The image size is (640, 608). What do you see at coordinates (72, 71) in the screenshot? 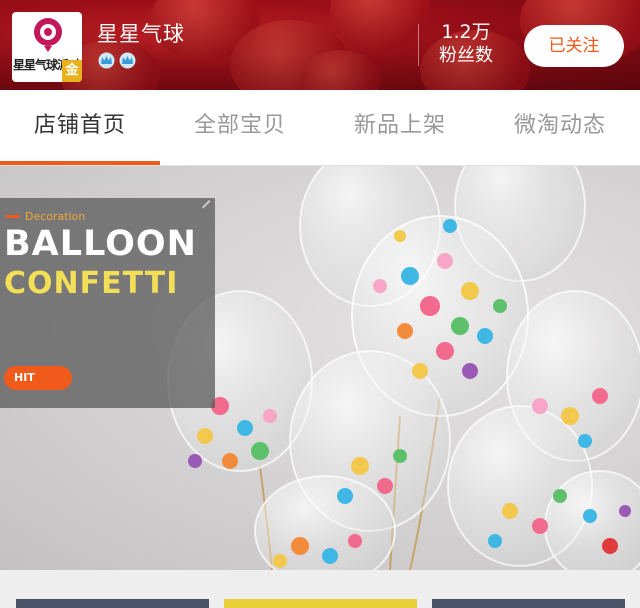
I see `gold-badge: 金` at bounding box center [72, 71].